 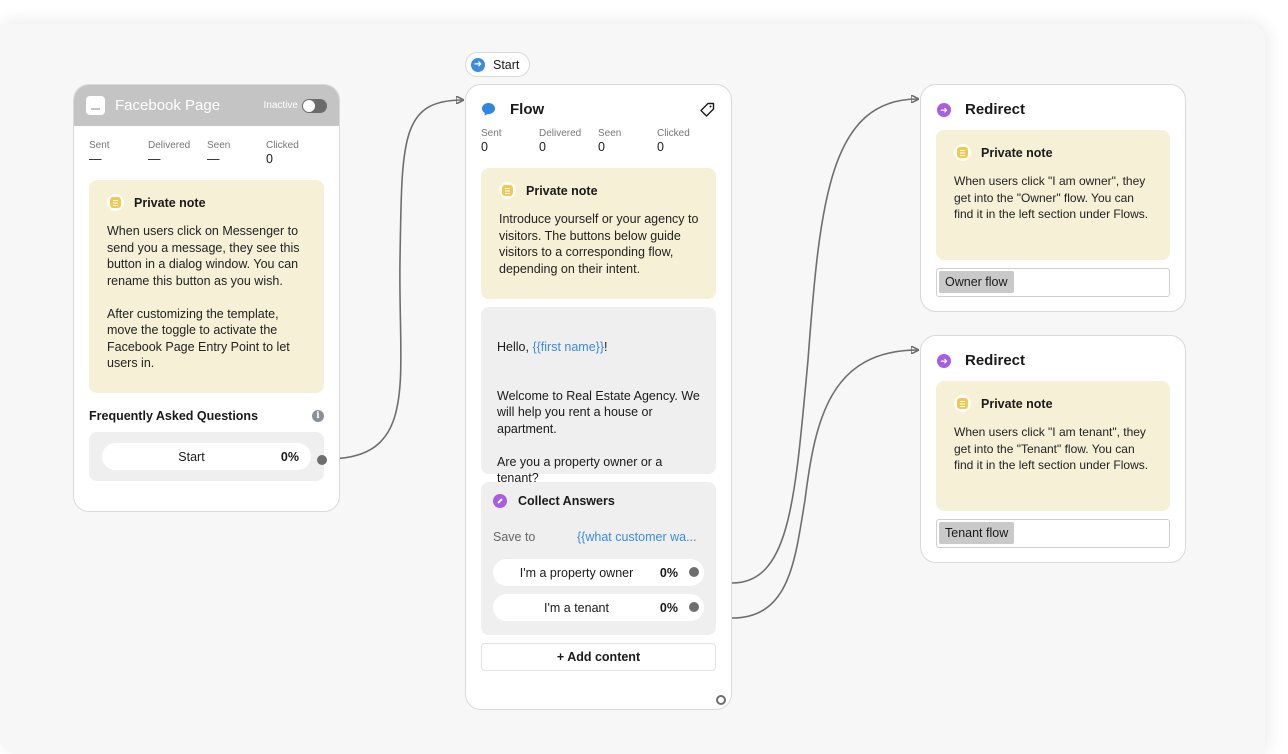 I want to click on node-title: Flow, so click(x=527, y=109).